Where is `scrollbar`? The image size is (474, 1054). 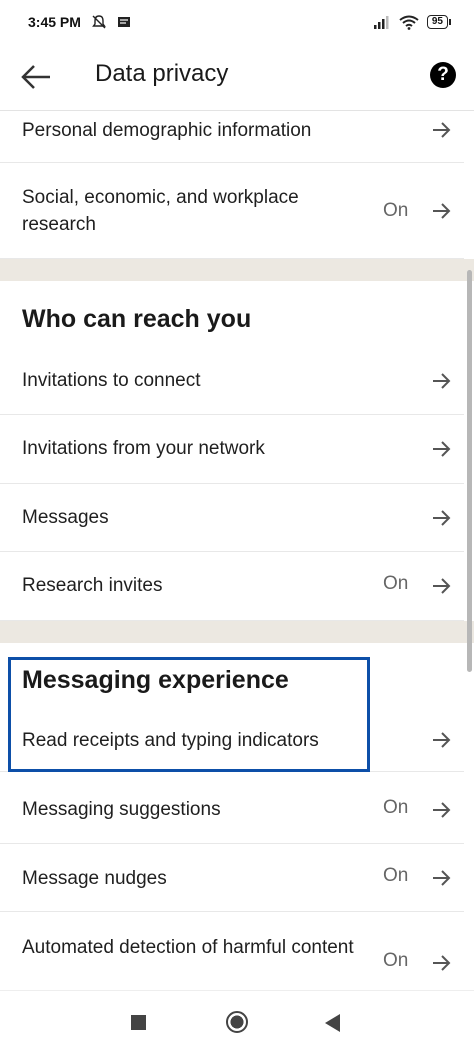
scrollbar is located at coordinates (469, 471).